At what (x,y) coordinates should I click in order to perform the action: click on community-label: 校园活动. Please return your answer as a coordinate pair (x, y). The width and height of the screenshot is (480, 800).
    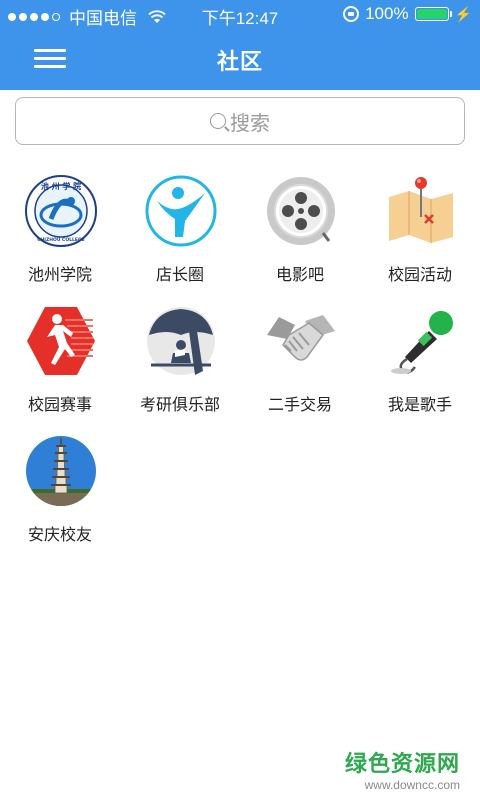
    Looking at the image, I should click on (419, 274).